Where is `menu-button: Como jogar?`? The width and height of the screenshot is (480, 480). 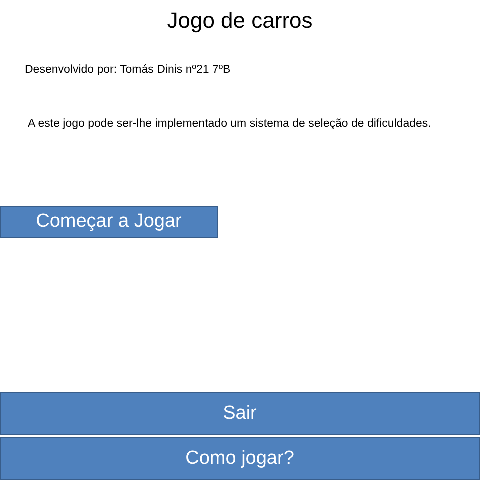
menu-button: Como jogar? is located at coordinates (240, 458).